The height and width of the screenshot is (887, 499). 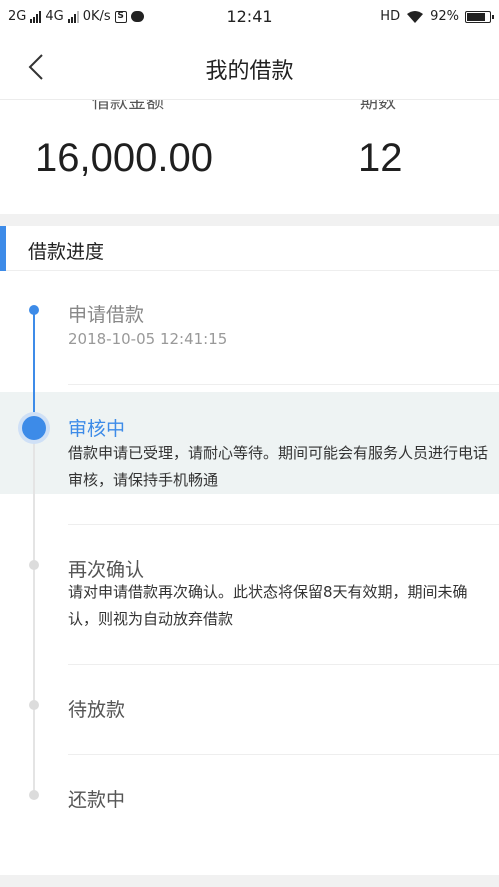 I want to click on amount-label: 借款金额, so click(x=128, y=106).